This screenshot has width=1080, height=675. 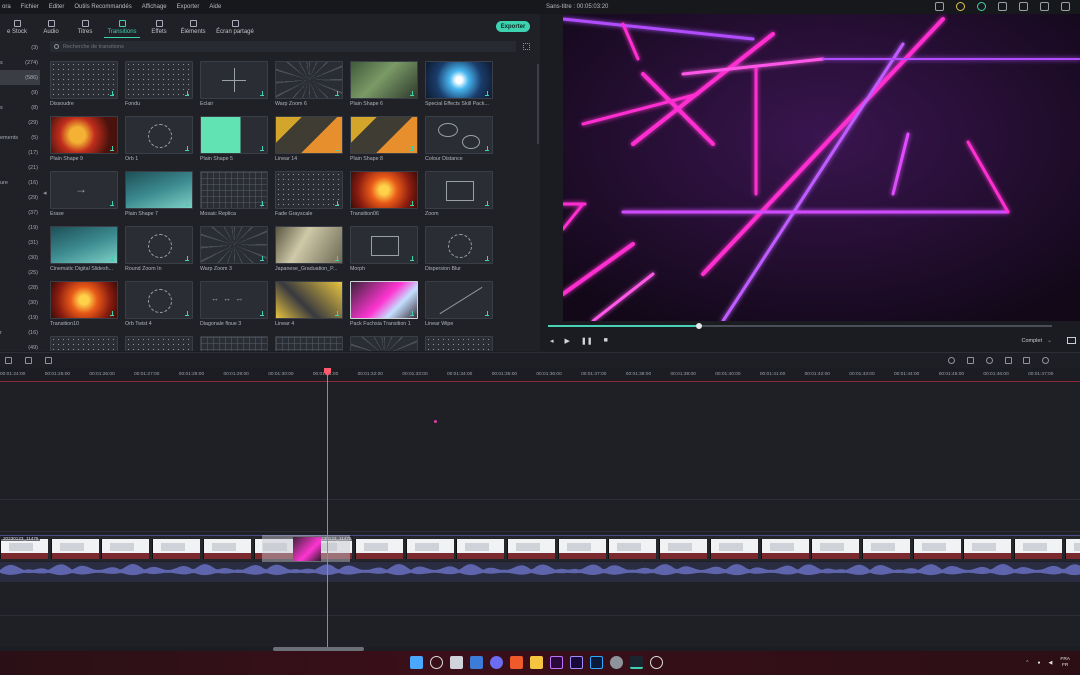 I want to click on menu-item-aide: Aide, so click(x=215, y=7).